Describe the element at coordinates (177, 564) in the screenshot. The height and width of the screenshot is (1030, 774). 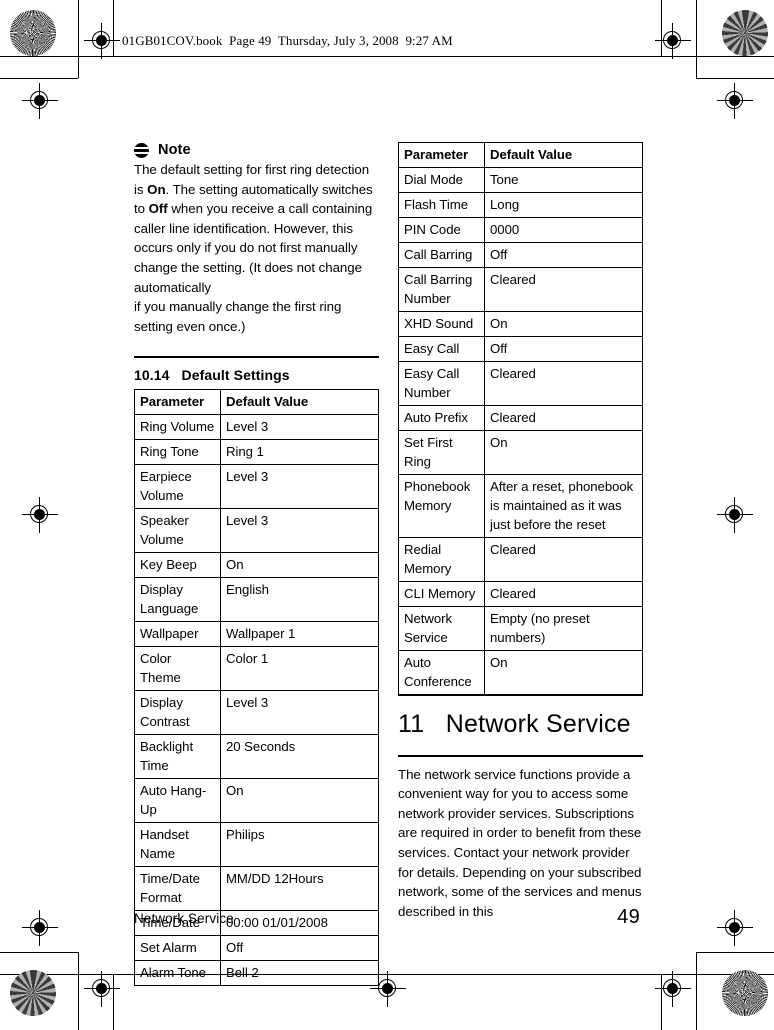
I see `cell-parameter: Key Beep` at that location.